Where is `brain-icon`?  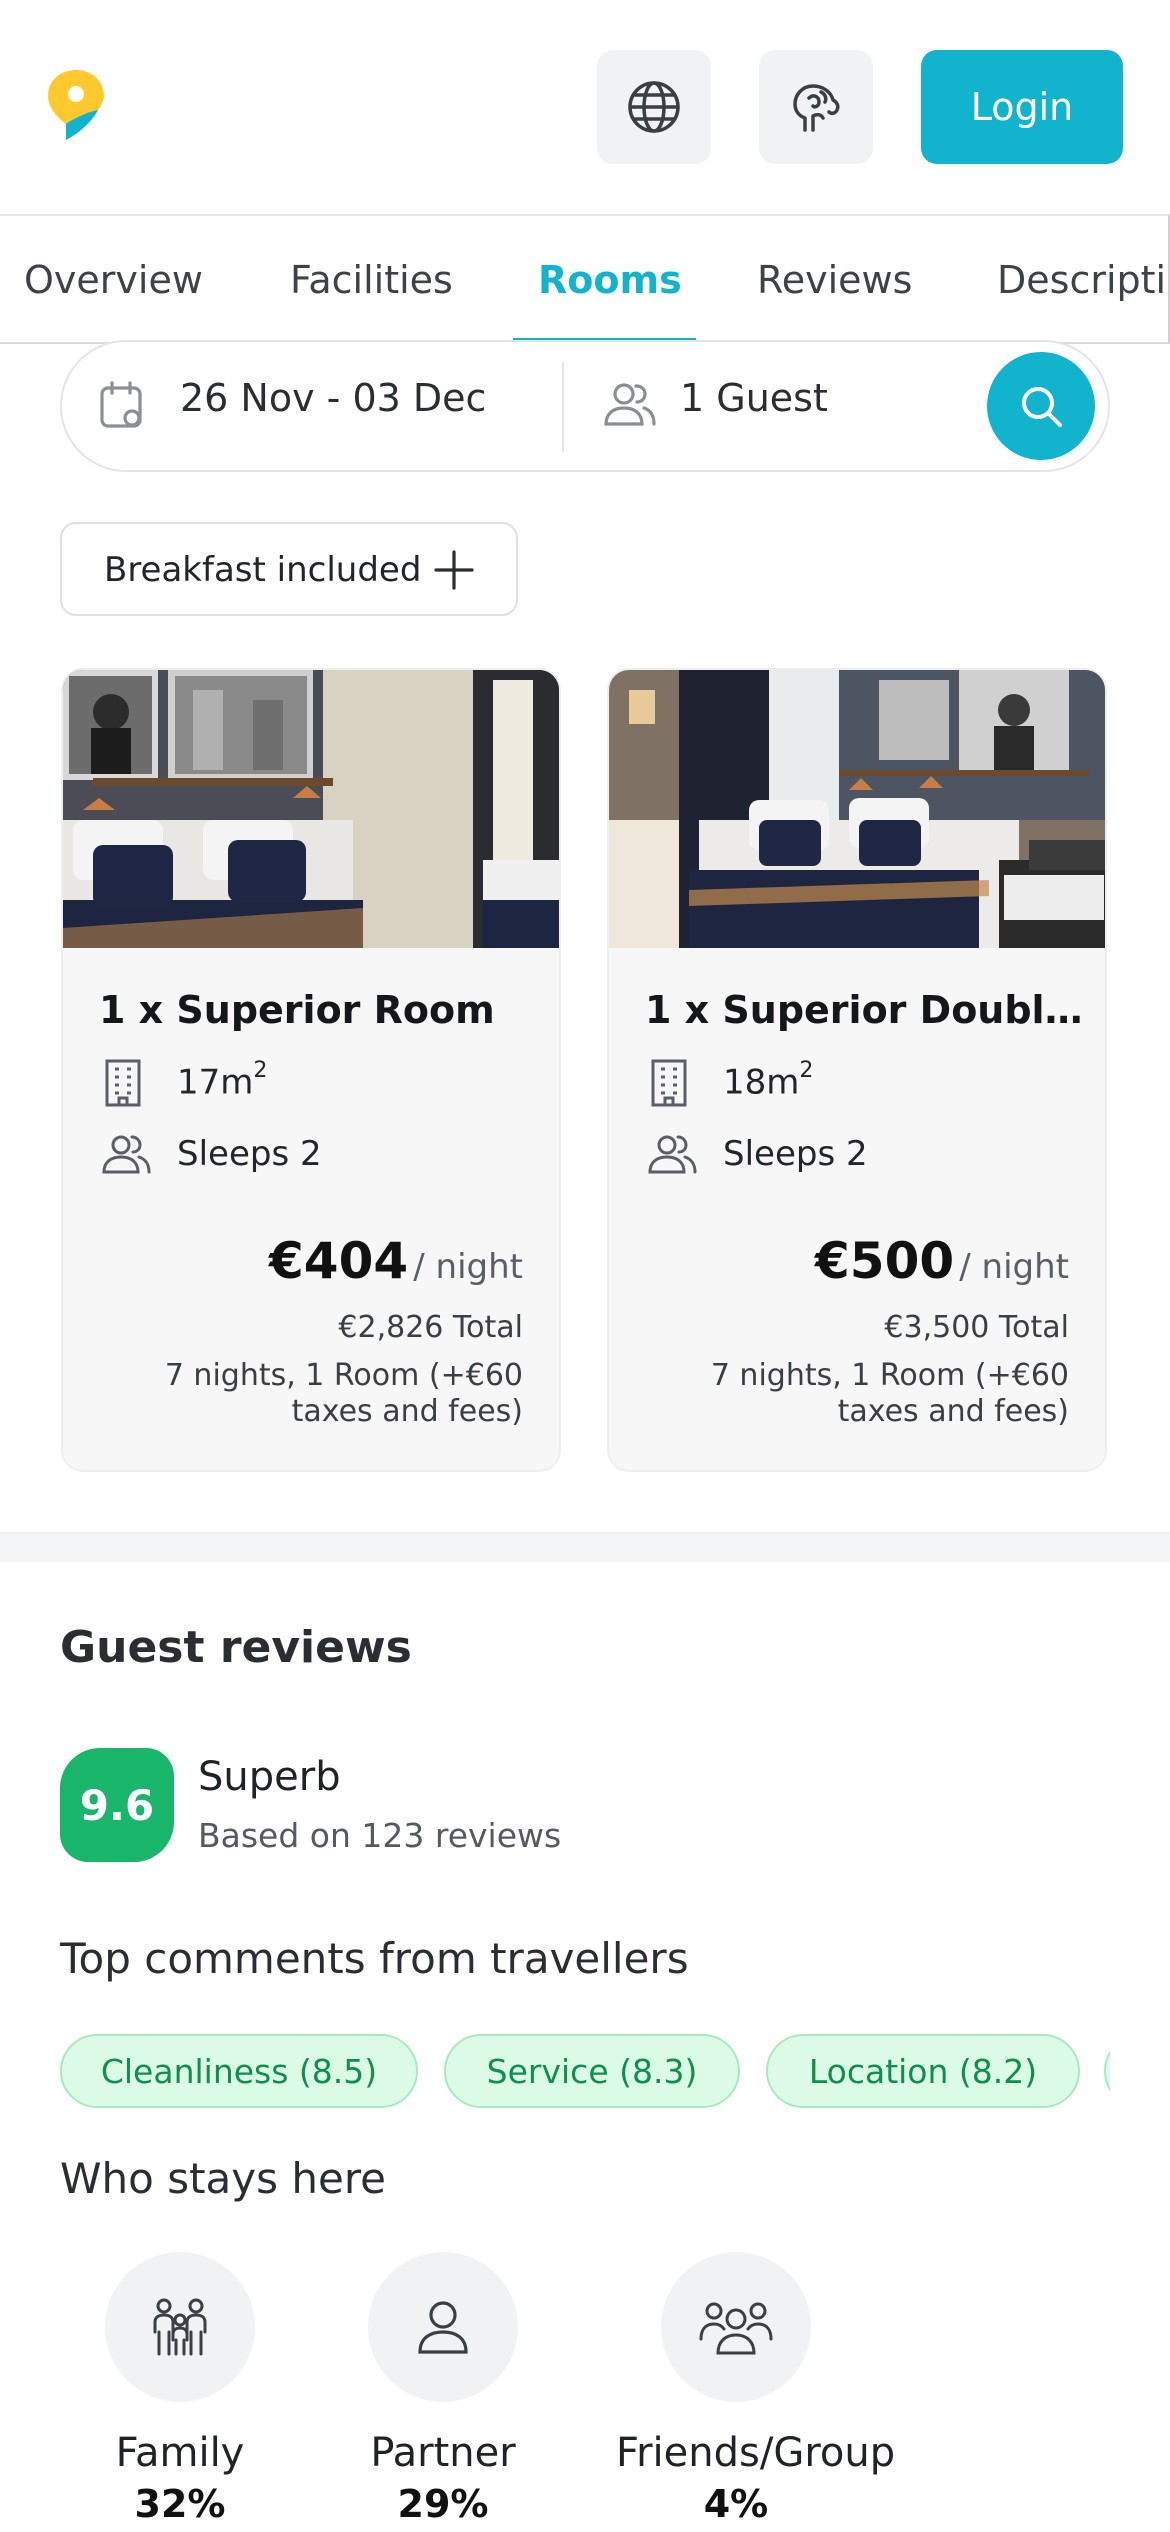 brain-icon is located at coordinates (816, 108).